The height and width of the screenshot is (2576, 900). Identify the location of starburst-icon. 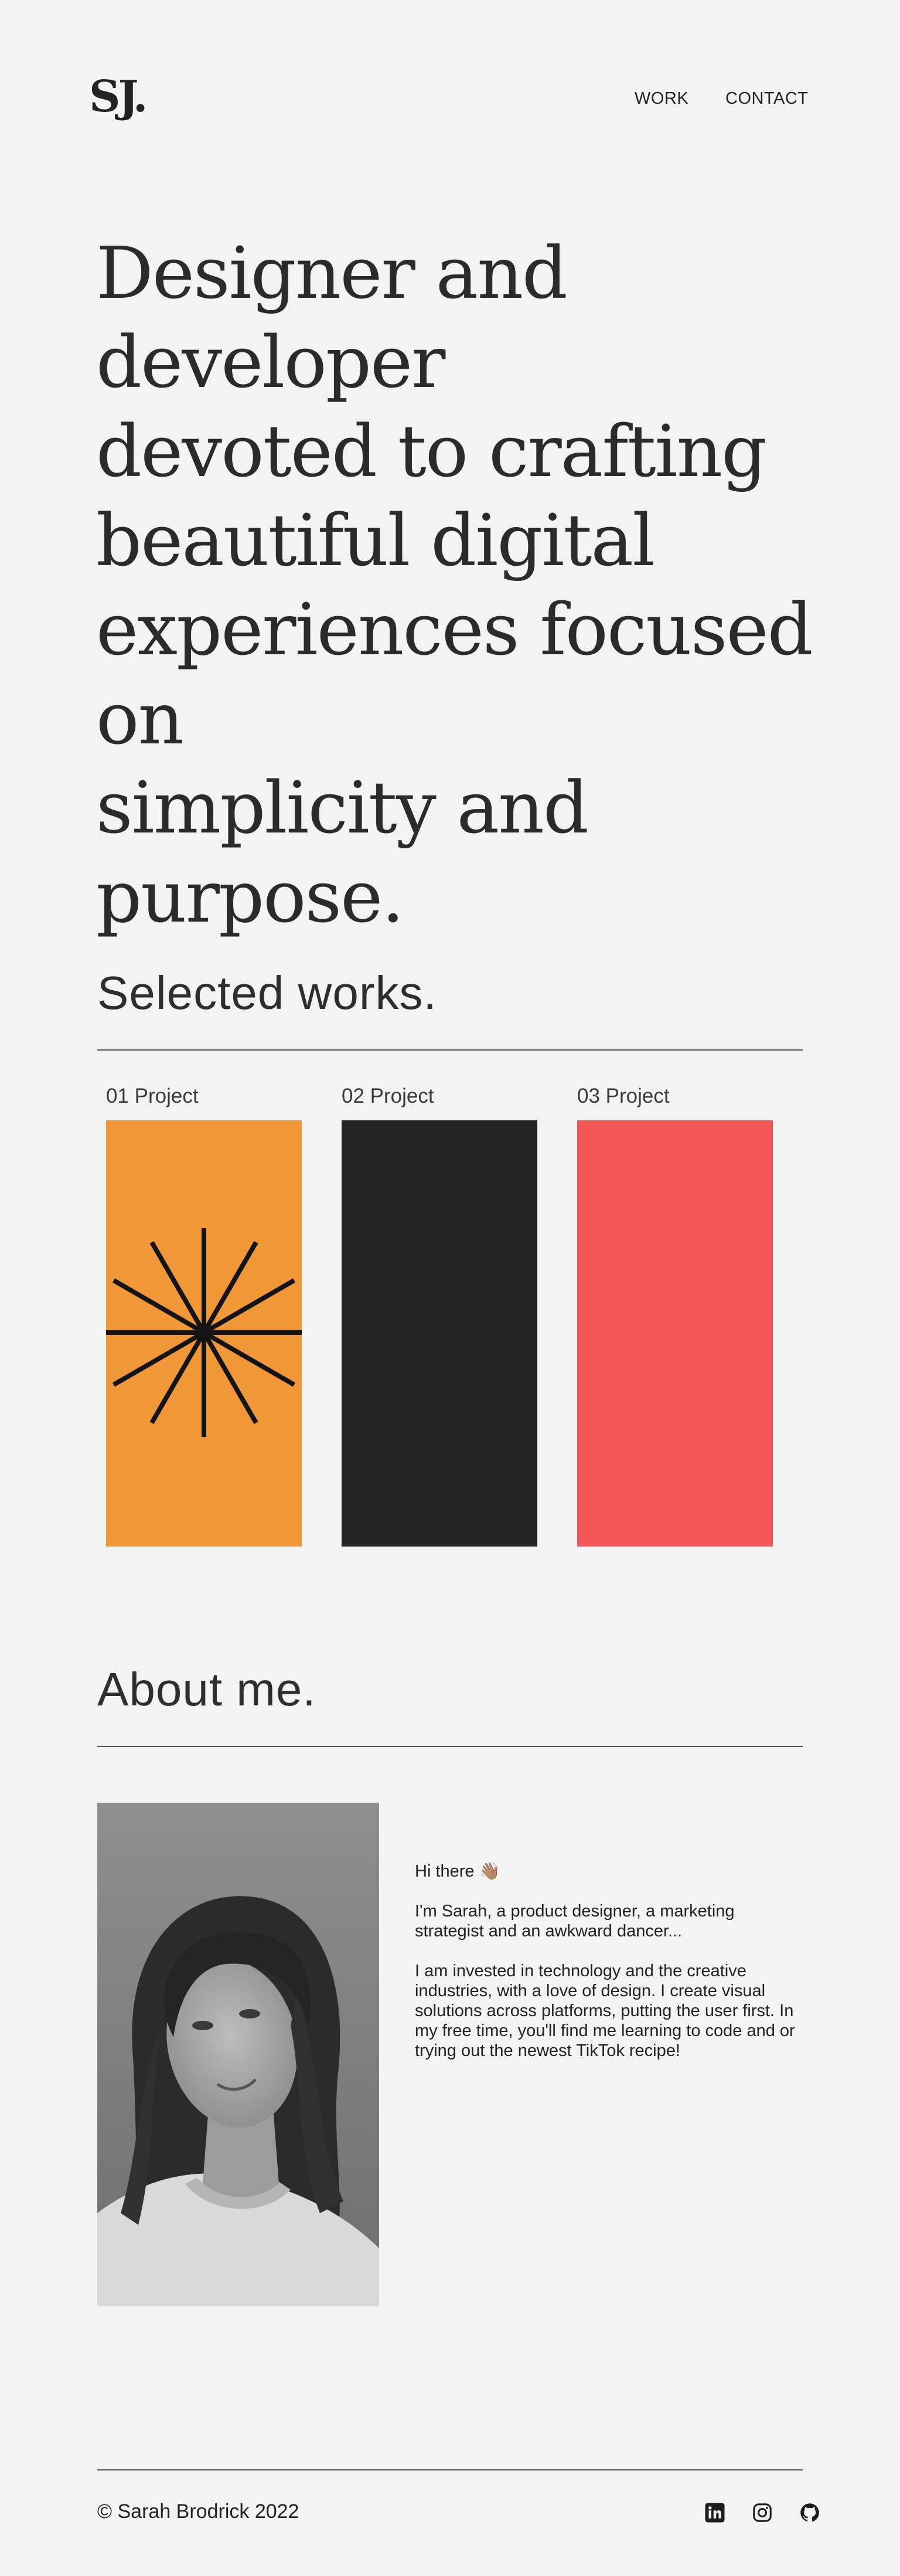
(203, 1333).